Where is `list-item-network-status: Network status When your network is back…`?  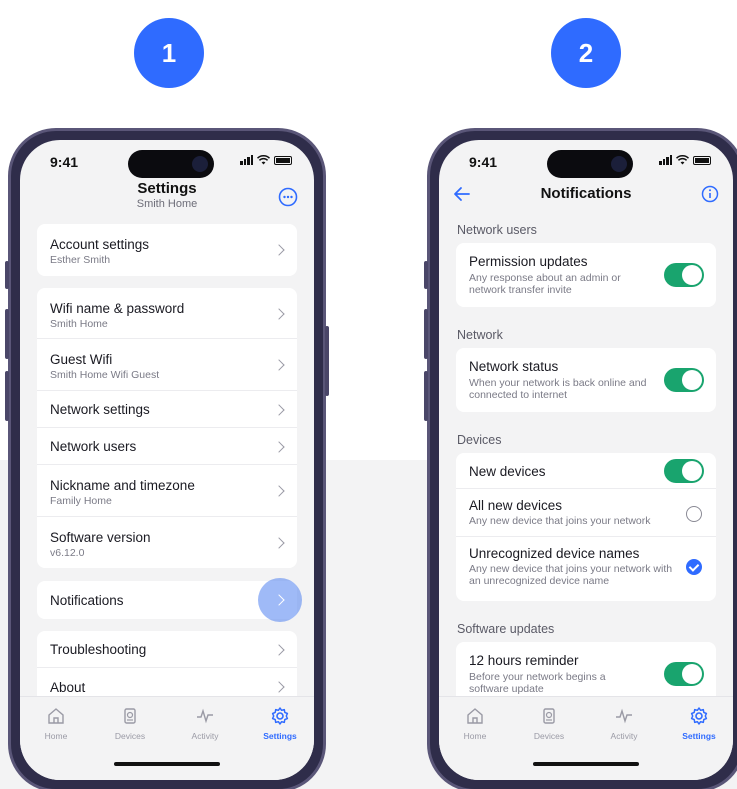
list-item-network-status: Network status When your network is back… is located at coordinates (586, 380).